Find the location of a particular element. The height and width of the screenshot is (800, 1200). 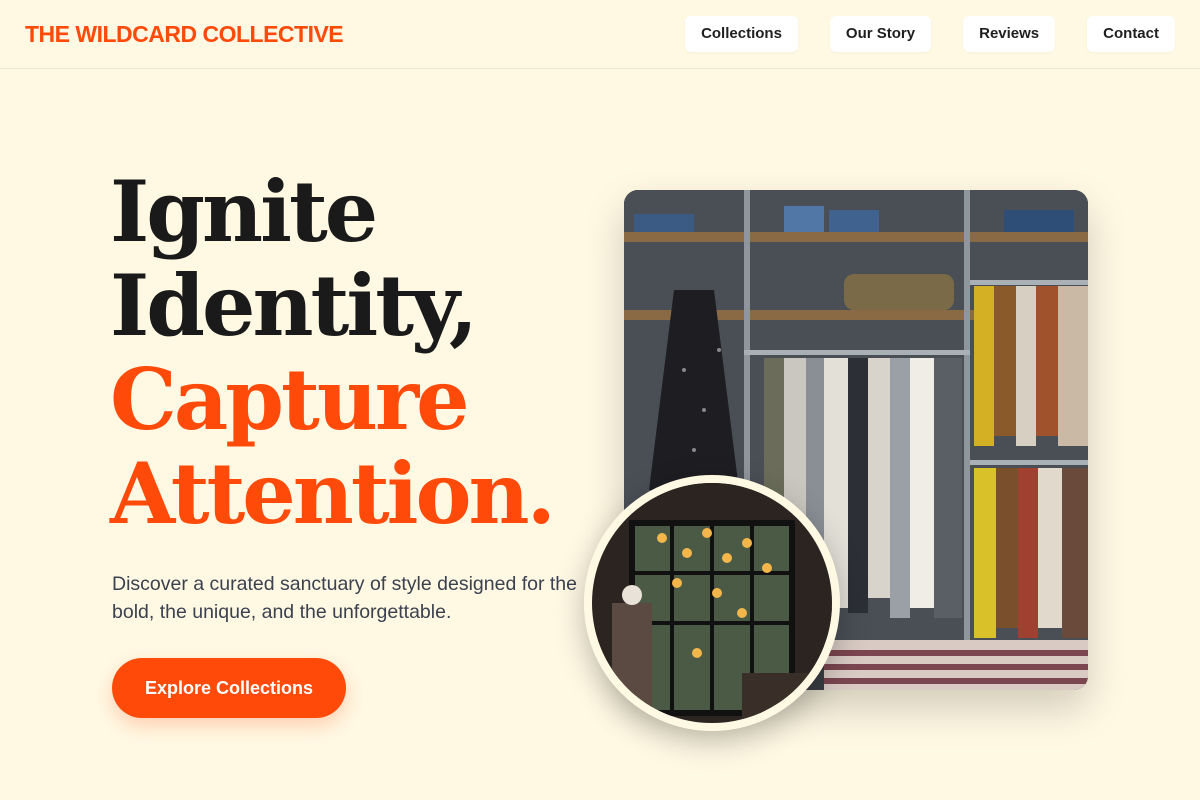

nav-link-collections: Collections is located at coordinates (741, 34).